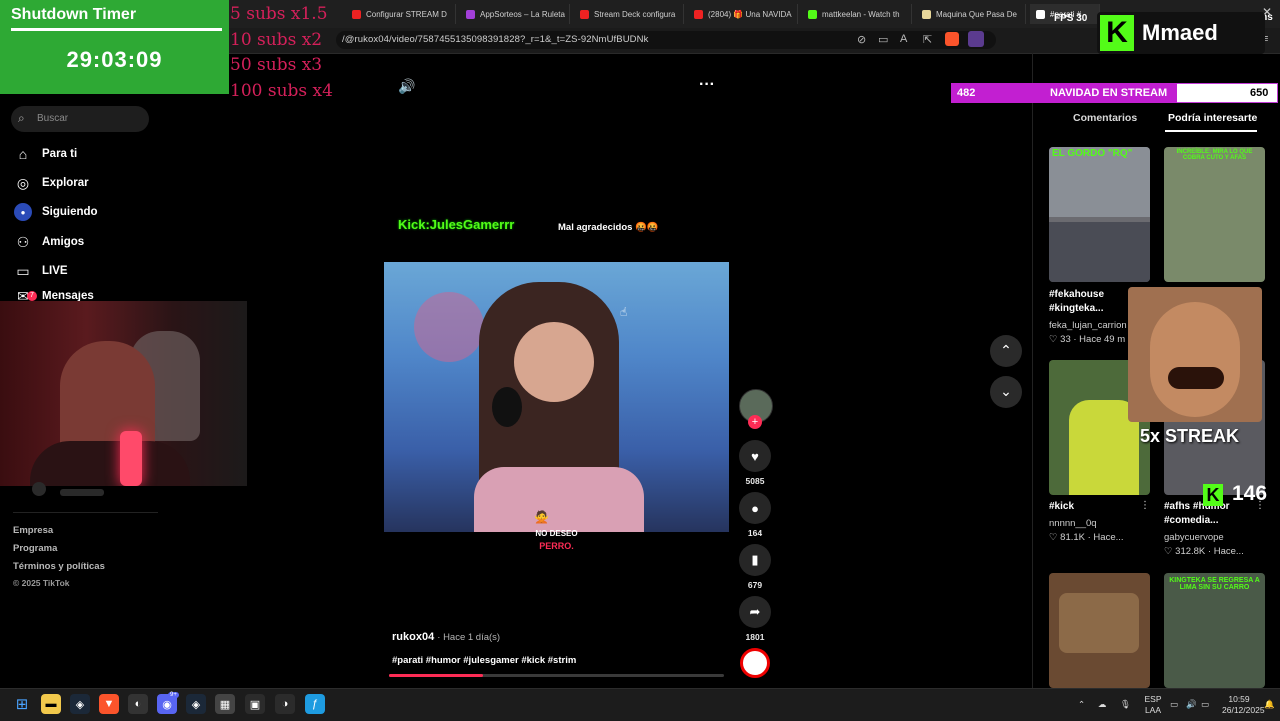  I want to click on video-player: 🙅, so click(556, 397).